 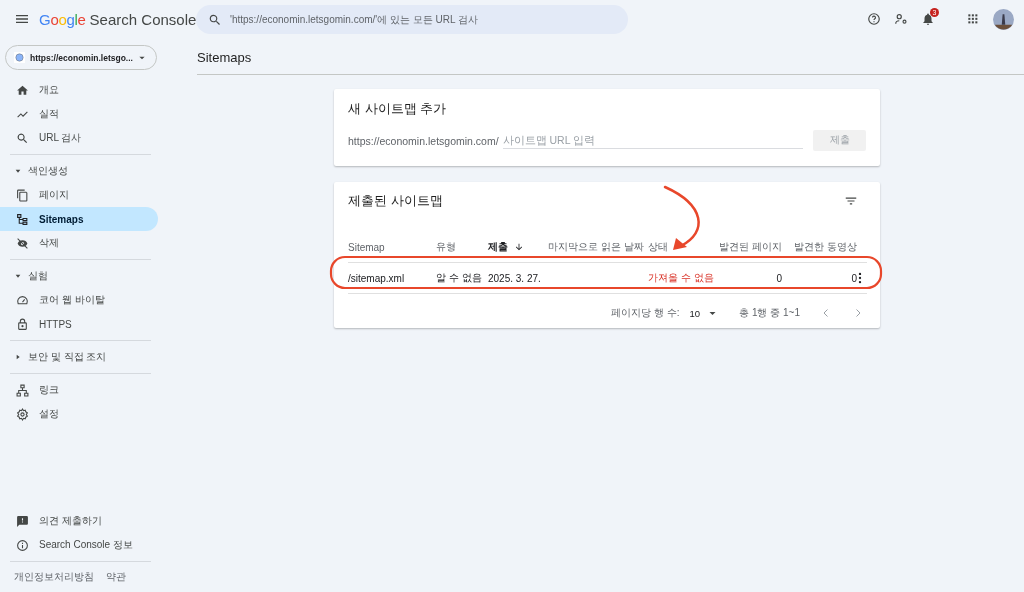 What do you see at coordinates (598, 247) in the screenshot?
I see `column-header: 마지막으로 읽은 날짜` at bounding box center [598, 247].